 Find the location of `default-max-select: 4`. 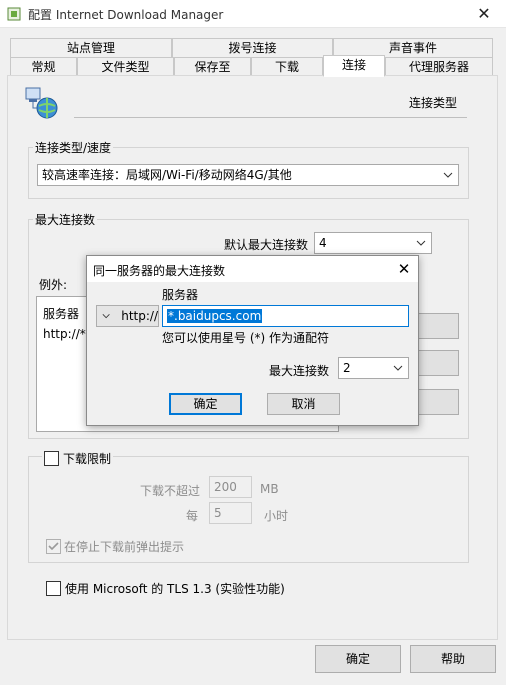

default-max-select: 4 is located at coordinates (373, 243).